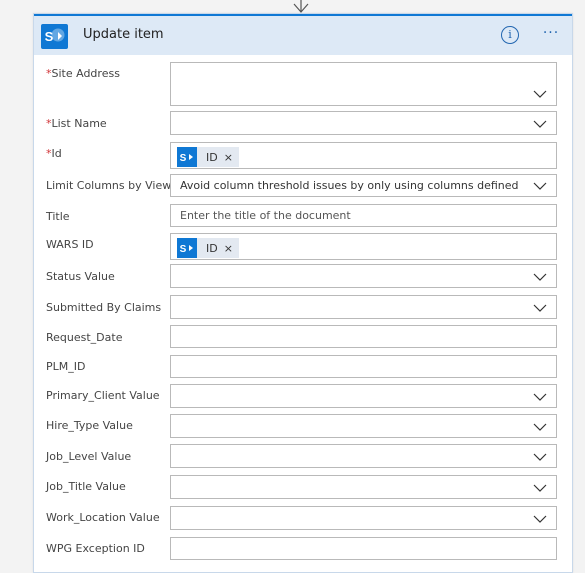 This screenshot has width=585, height=573. I want to click on wars-id-dynamic-token: S ID ×, so click(208, 248).